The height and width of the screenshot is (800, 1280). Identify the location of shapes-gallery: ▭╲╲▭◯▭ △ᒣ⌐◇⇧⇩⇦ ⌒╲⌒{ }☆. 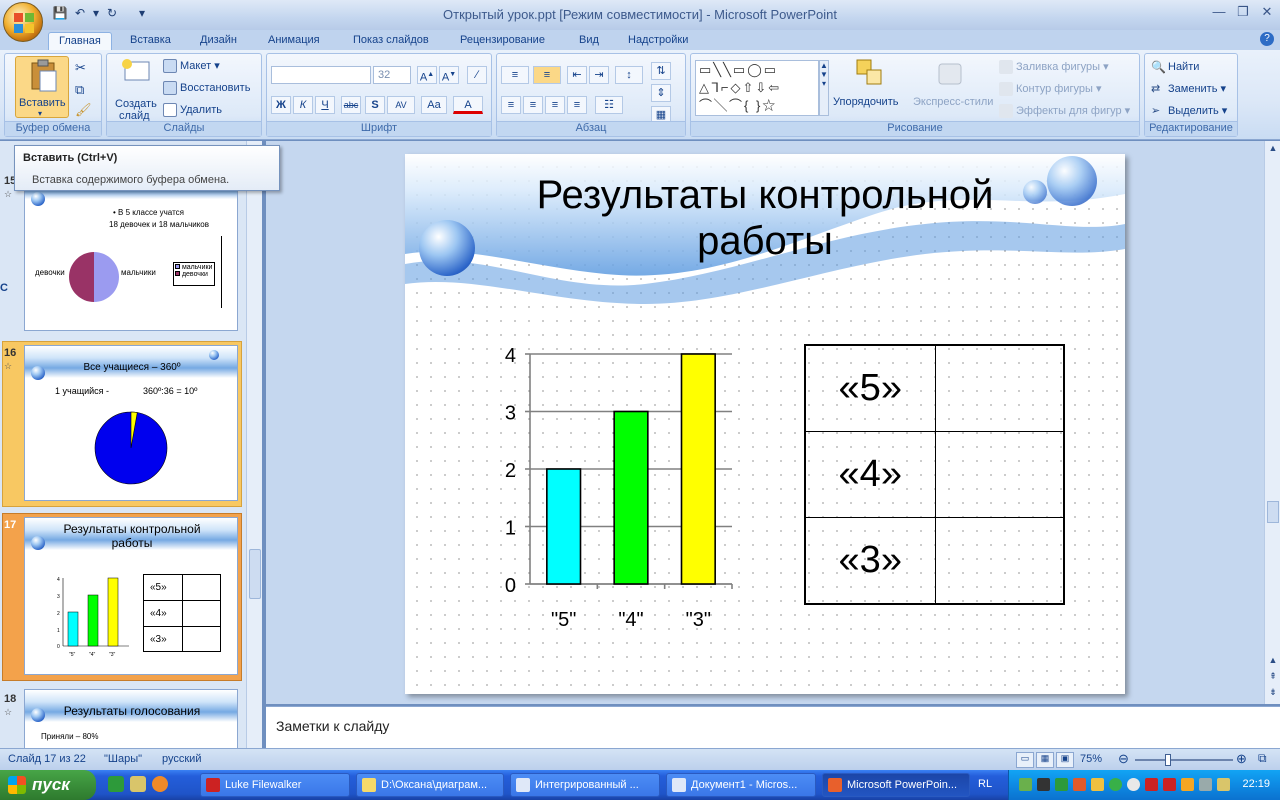
(757, 88).